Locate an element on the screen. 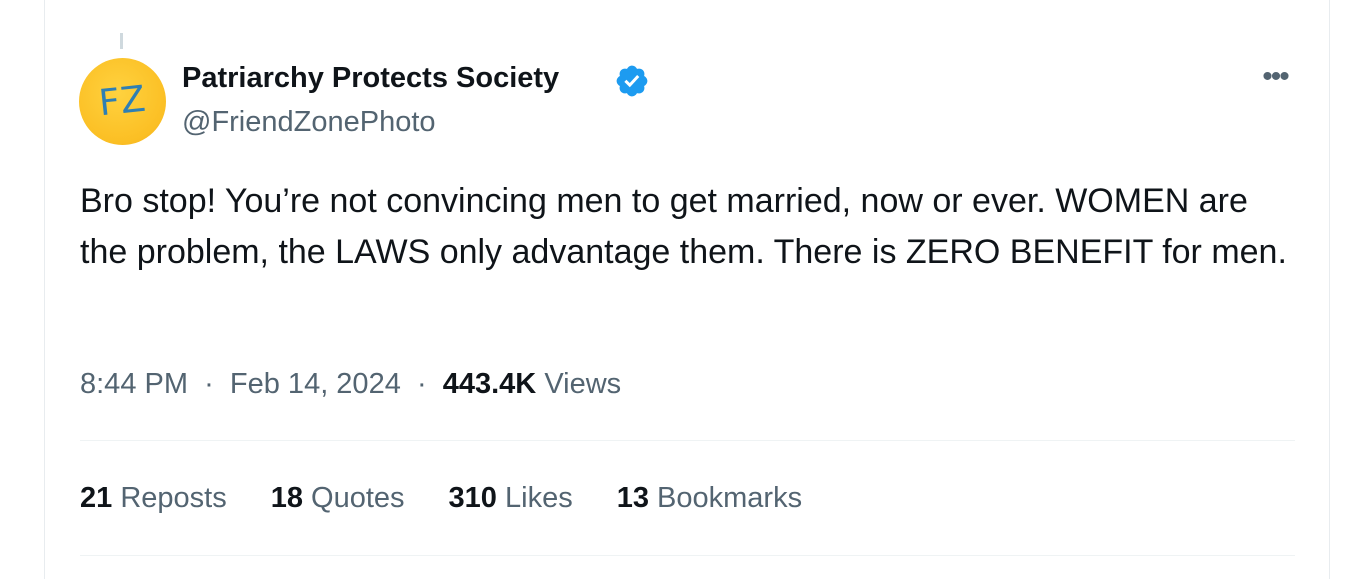 This screenshot has width=1355, height=579. bookmarks-stat: 13 Bookmarks is located at coordinates (709, 498).